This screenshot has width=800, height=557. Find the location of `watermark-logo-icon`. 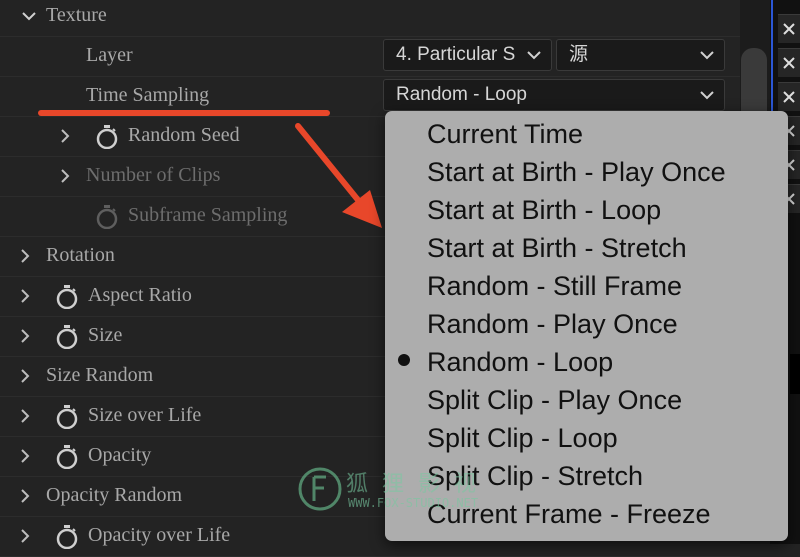

watermark-logo-icon is located at coordinates (320, 489).